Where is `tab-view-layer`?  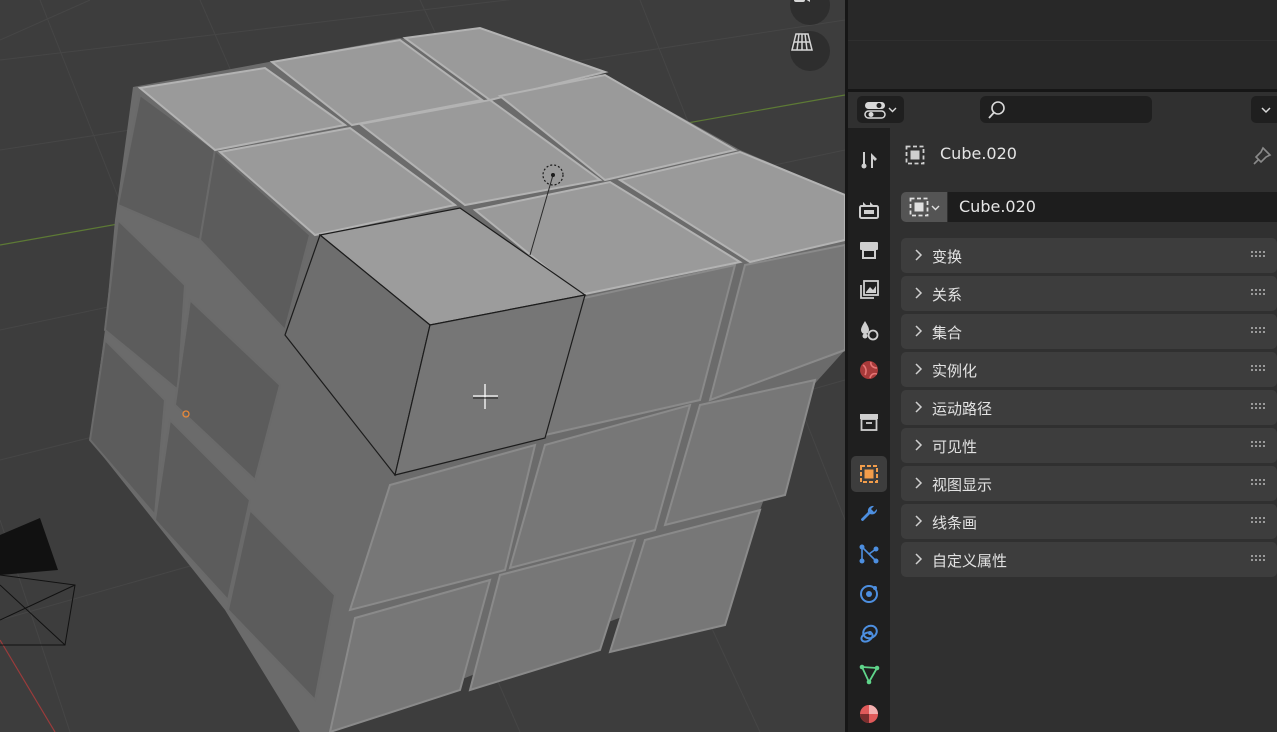
tab-view-layer is located at coordinates (869, 290).